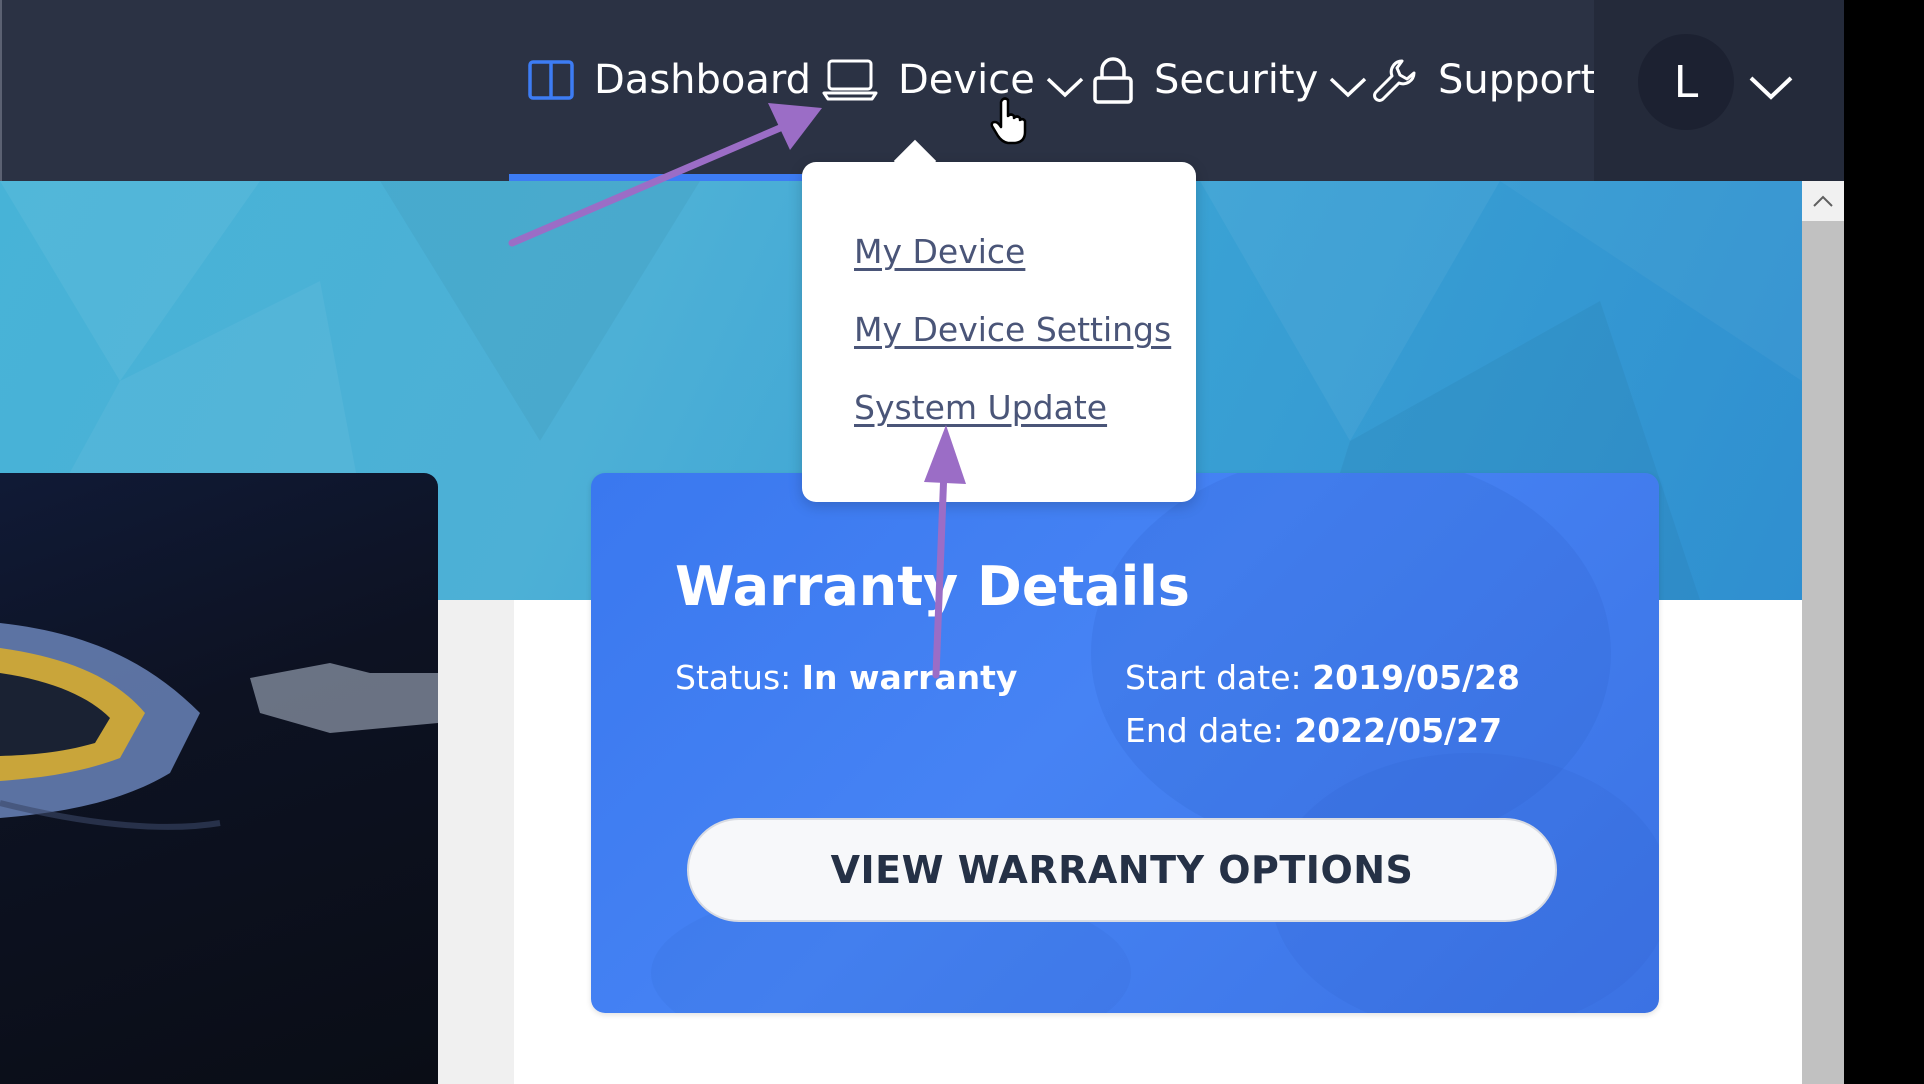 The image size is (1924, 1084). What do you see at coordinates (1012, 329) in the screenshot?
I see `menu-item-my-device-settings: My Device Settings` at bounding box center [1012, 329].